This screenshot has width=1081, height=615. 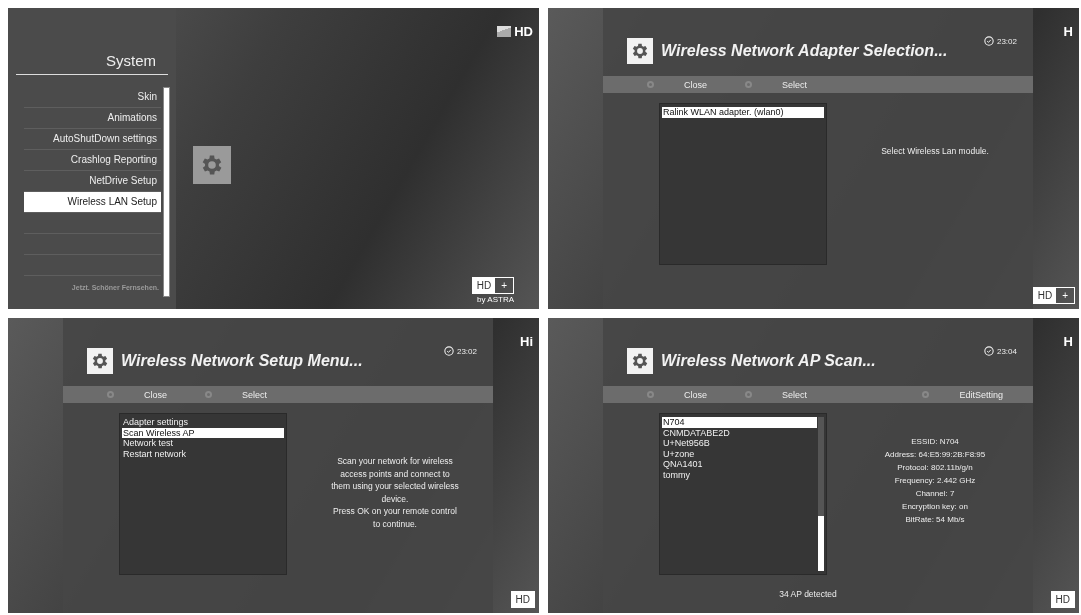 I want to click on menu-item: AutoShutDown settings, so click(x=92, y=139).